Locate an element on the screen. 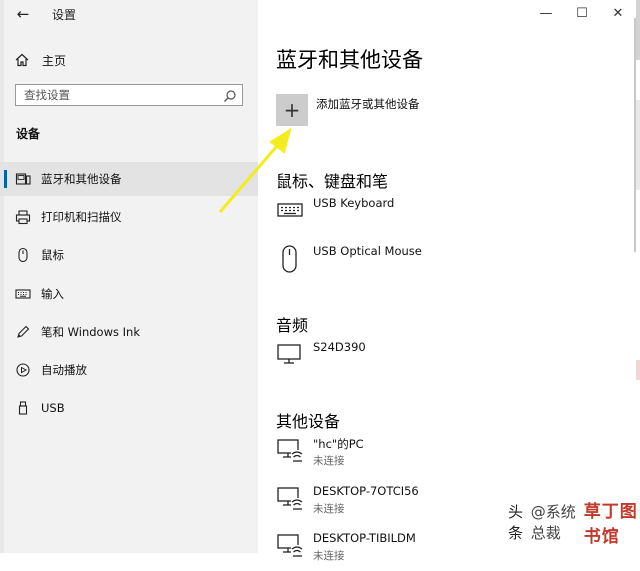 The width and height of the screenshot is (640, 571). autoplay-icon is located at coordinates (23, 370).